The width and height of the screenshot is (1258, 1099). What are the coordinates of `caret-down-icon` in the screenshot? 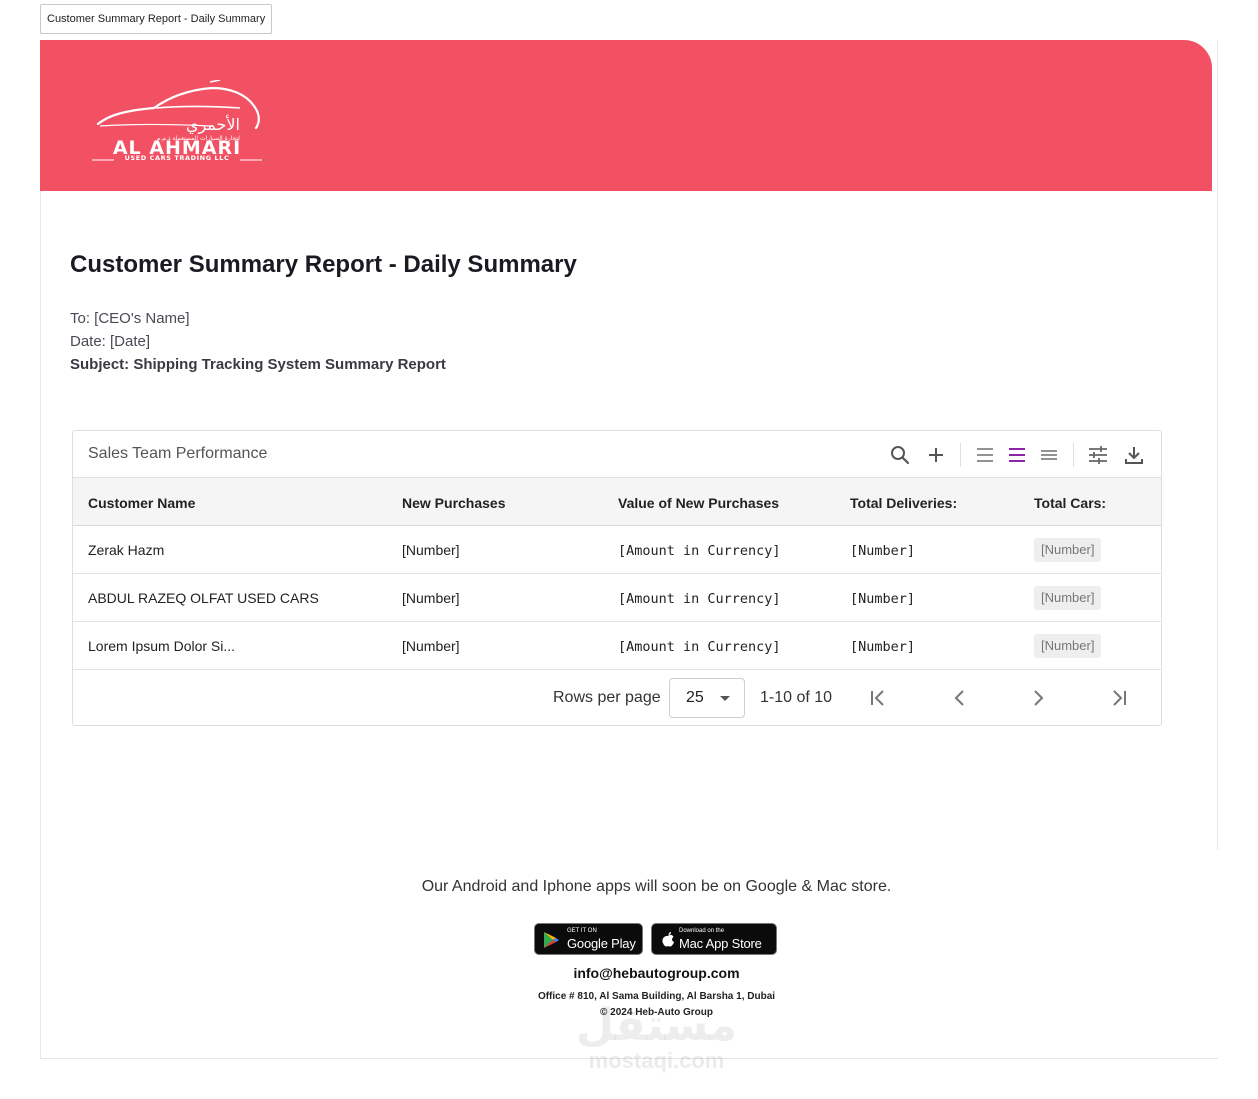 It's located at (725, 698).